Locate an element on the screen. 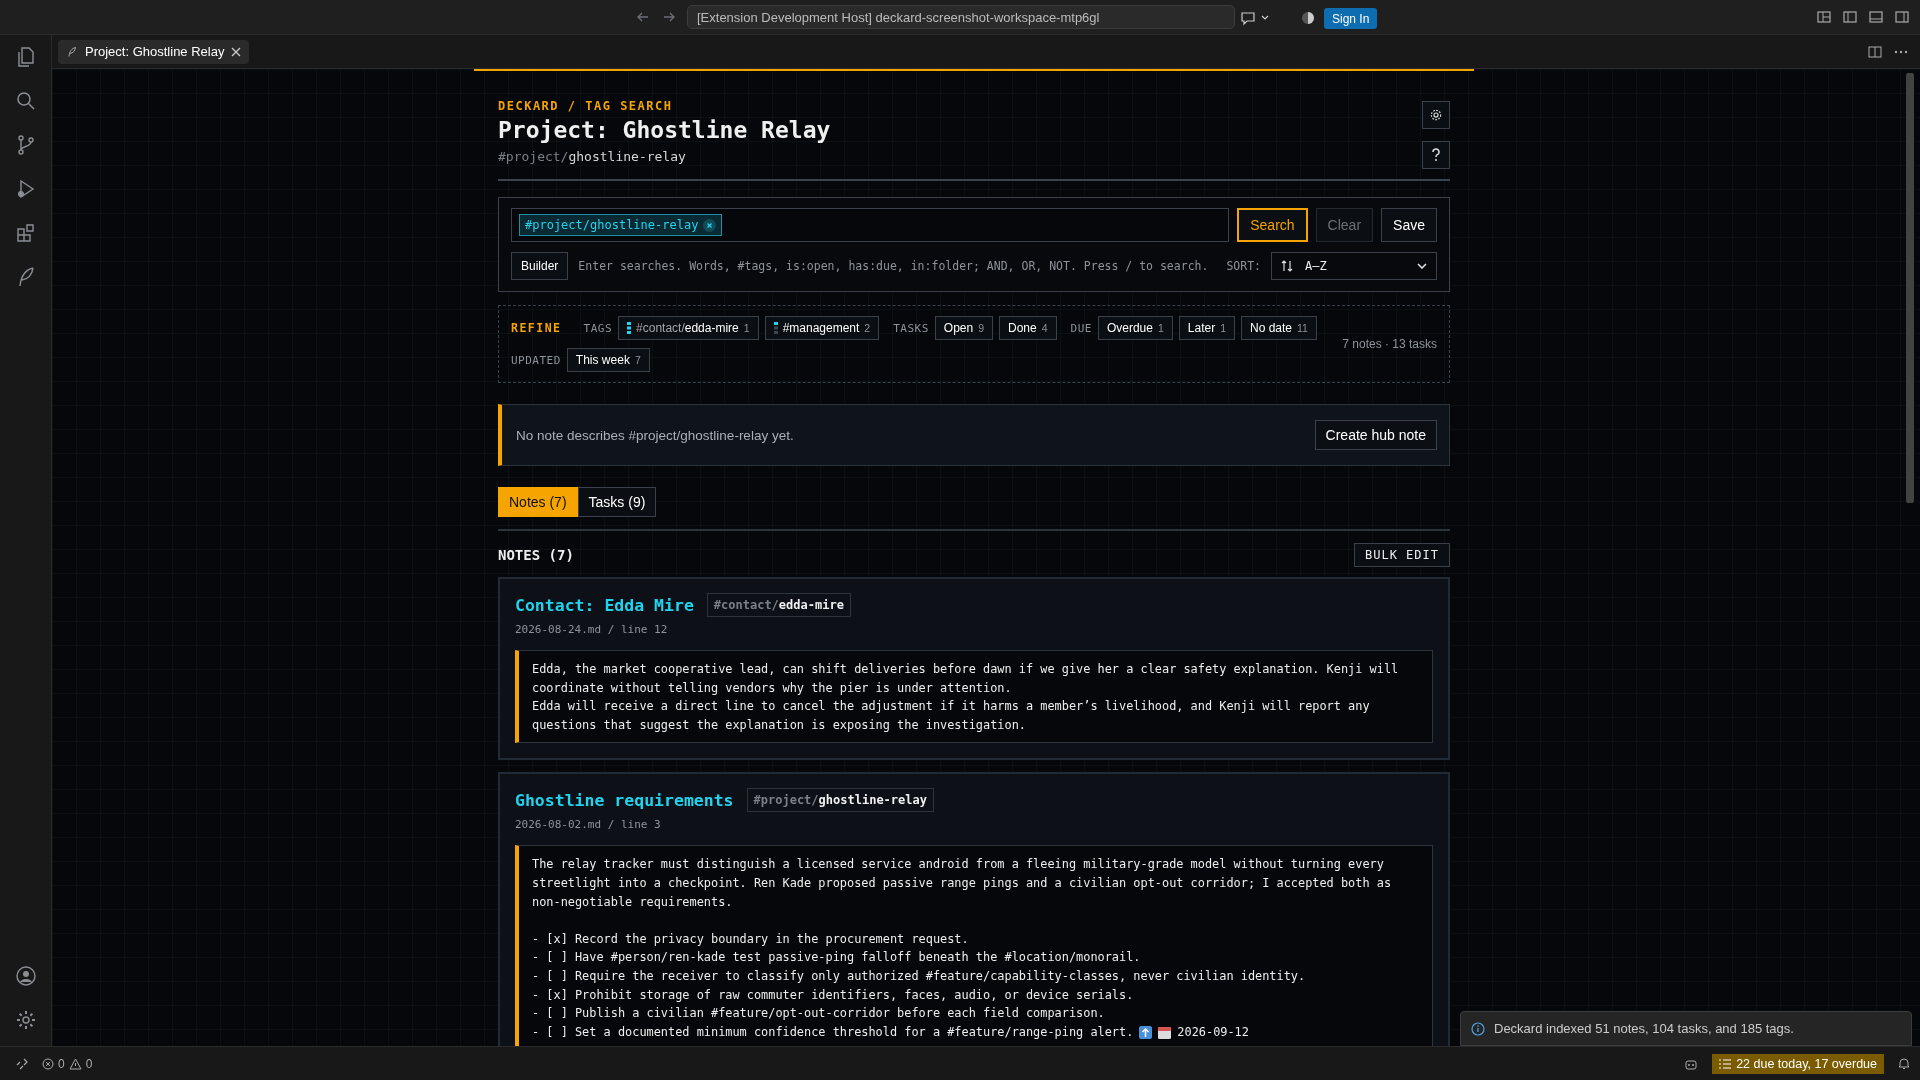 This screenshot has width=1920, height=1080. note-tag: #project/ghostline-relay is located at coordinates (840, 800).